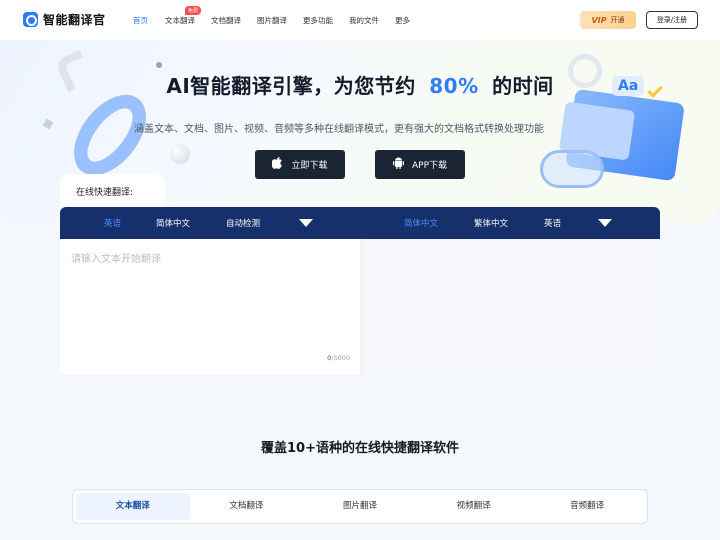 The height and width of the screenshot is (540, 720). What do you see at coordinates (360, 223) in the screenshot?
I see `language-bar: 英语 简体中文 自动检测 简体中文 繁体中文 英语` at bounding box center [360, 223].